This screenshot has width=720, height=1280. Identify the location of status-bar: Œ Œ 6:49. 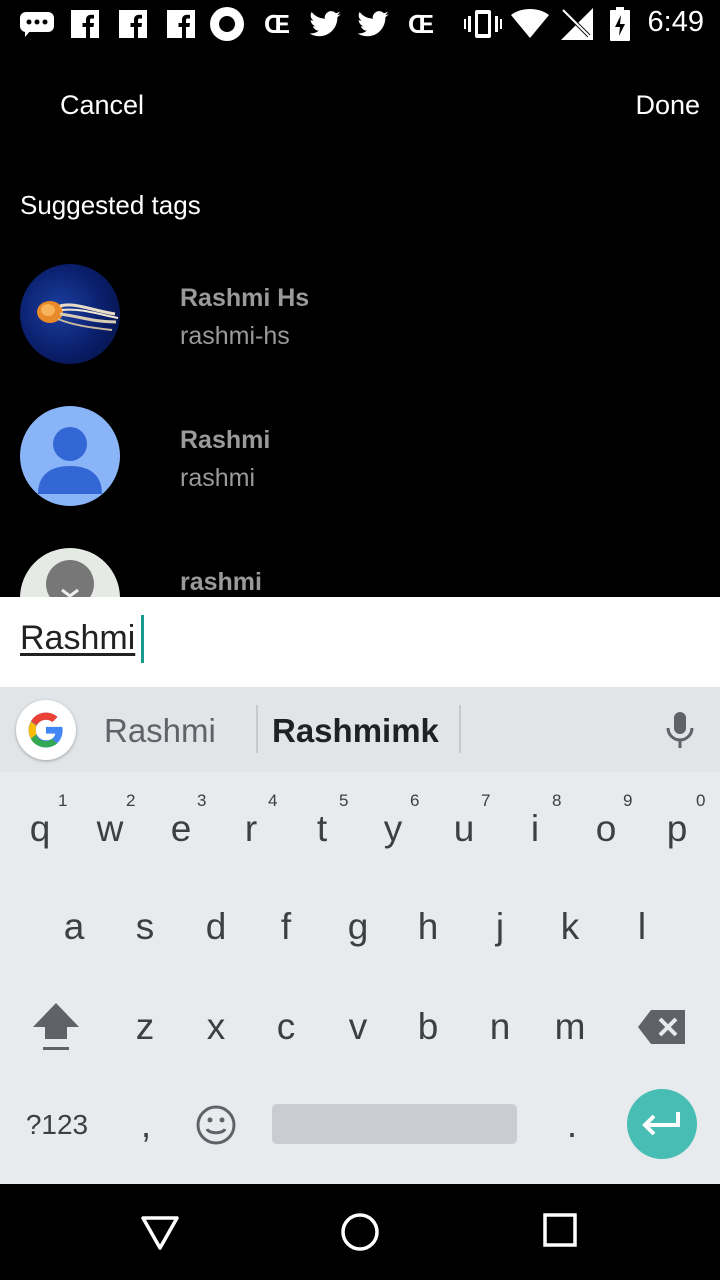
(360, 24).